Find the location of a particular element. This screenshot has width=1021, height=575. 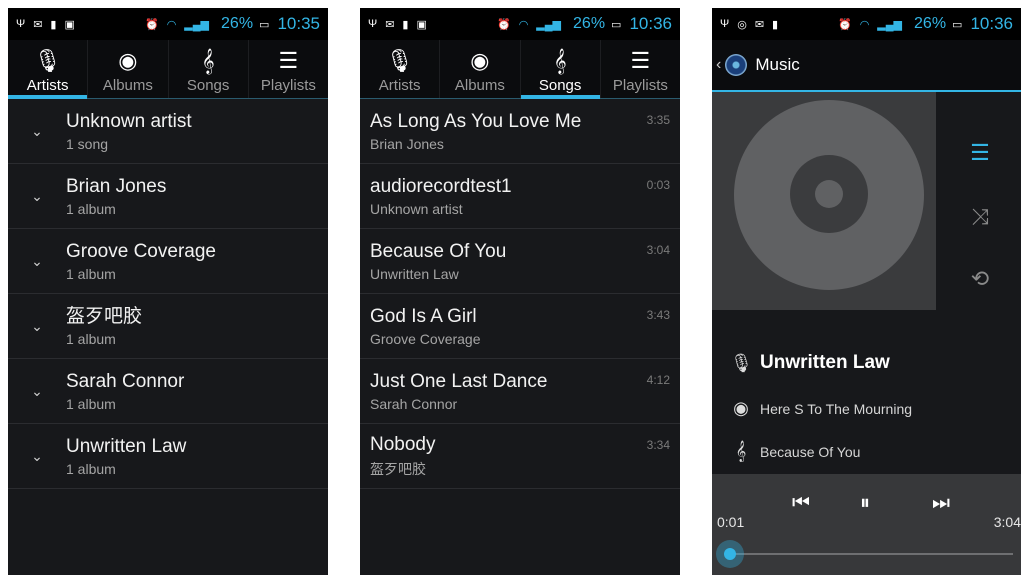

list-item: Nobody 盔歹吧胶 3:34 is located at coordinates (520, 456).